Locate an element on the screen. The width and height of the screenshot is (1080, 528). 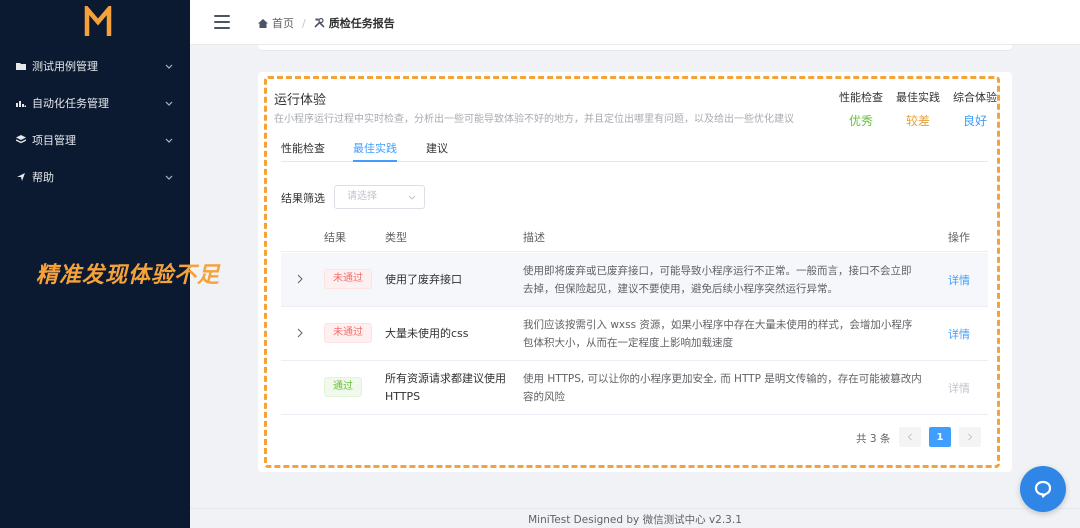
layers-icon is located at coordinates (21, 140).